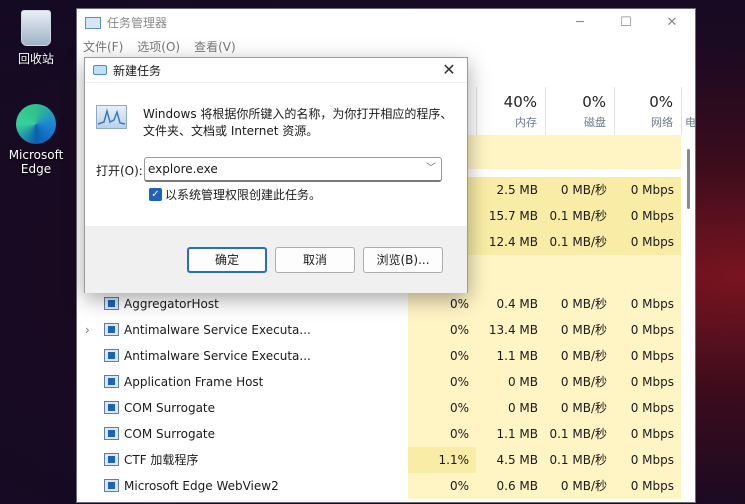 The height and width of the screenshot is (504, 745). Describe the element at coordinates (171, 304) in the screenshot. I see `process-name: AggregatorHost` at that location.